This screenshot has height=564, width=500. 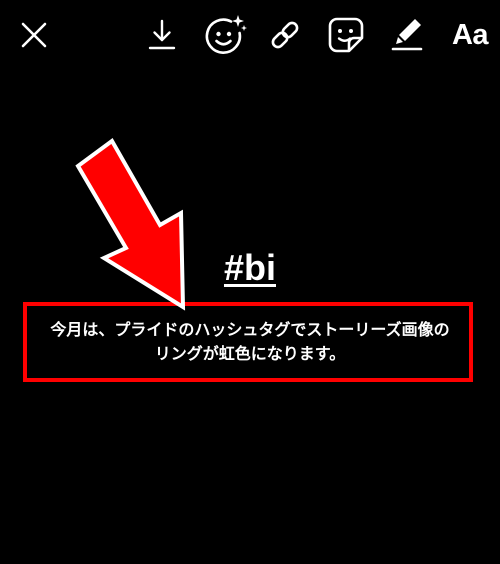 I want to click on download-icon, so click(x=162, y=34).